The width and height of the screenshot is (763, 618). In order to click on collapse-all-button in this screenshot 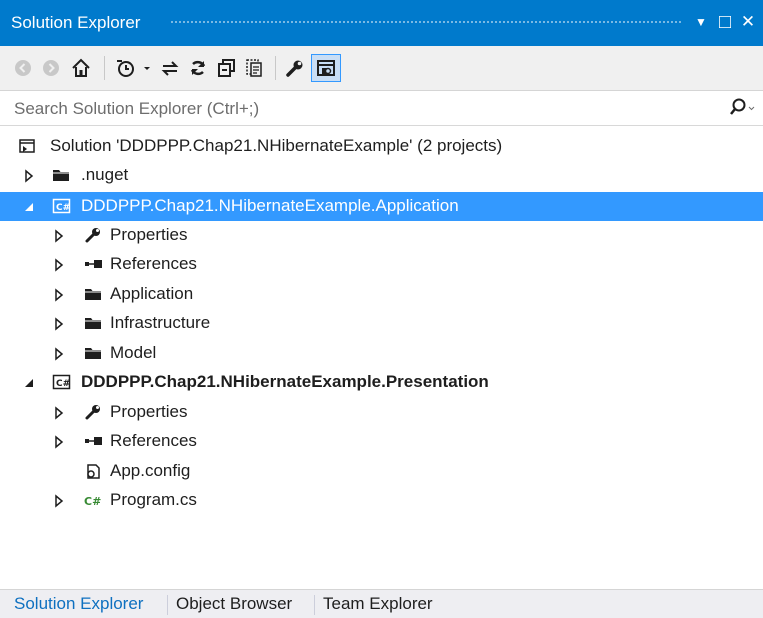, I will do `click(226, 68)`.